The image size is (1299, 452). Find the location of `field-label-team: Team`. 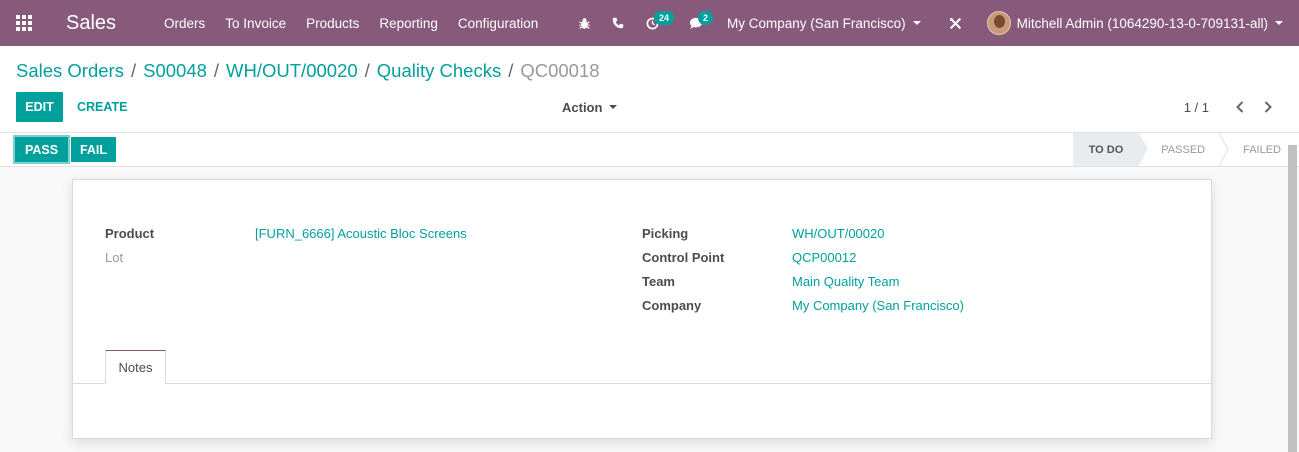

field-label-team: Team is located at coordinates (658, 281).